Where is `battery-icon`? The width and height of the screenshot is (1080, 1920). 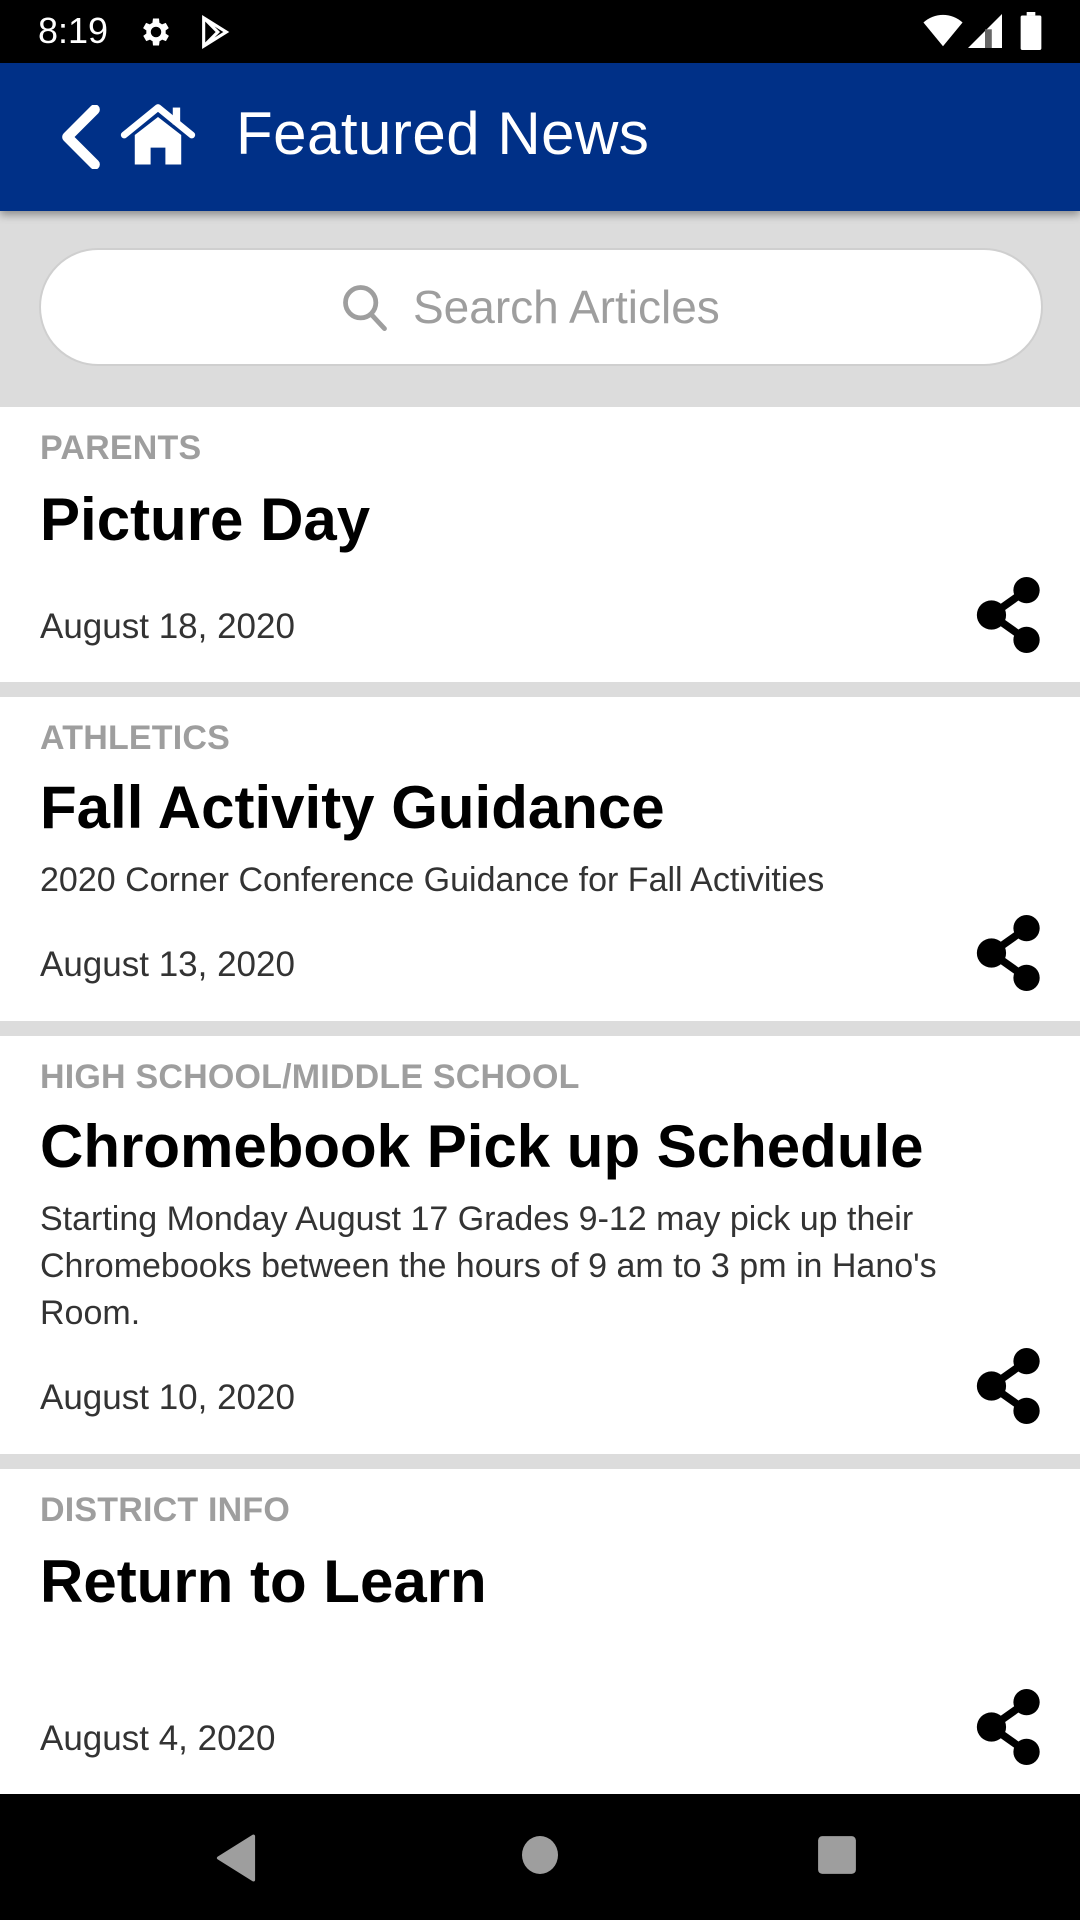
battery-icon is located at coordinates (1031, 31).